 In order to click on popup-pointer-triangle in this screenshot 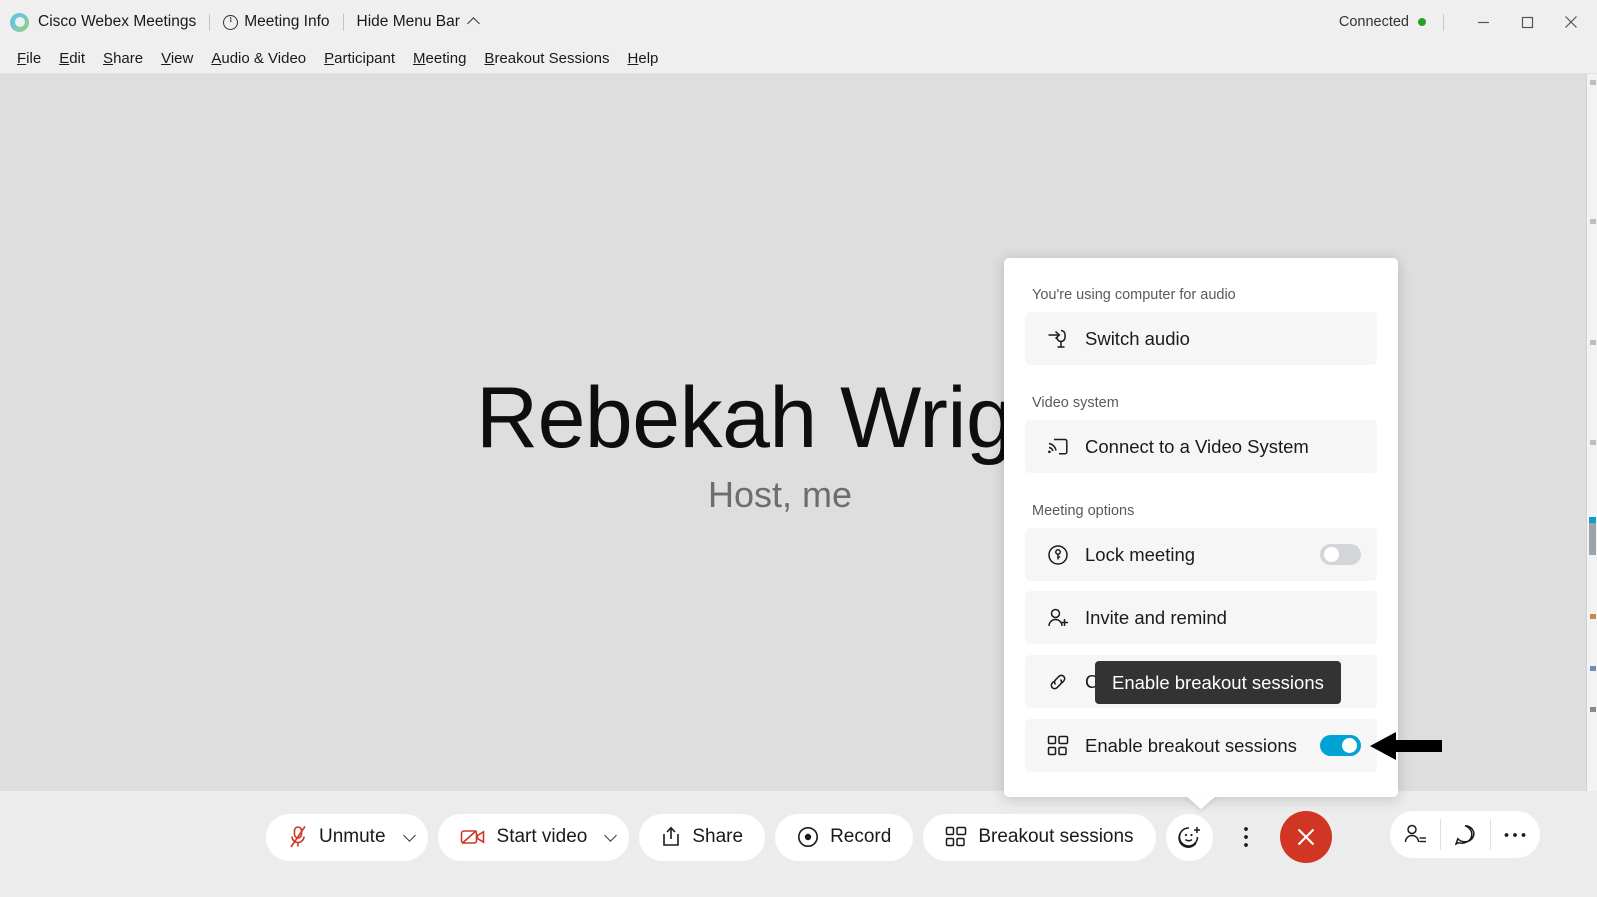, I will do `click(1201, 802)`.